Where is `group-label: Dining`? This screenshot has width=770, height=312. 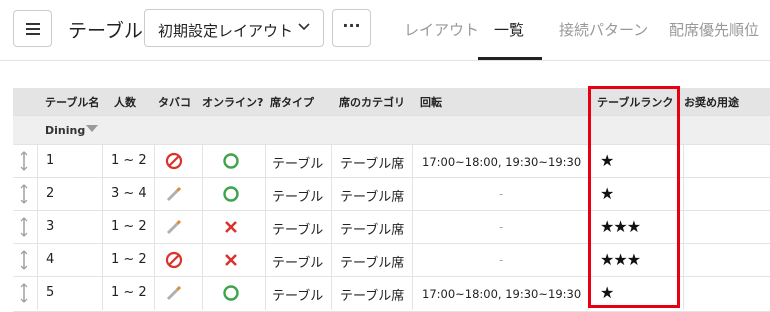
group-label: Dining is located at coordinates (65, 130).